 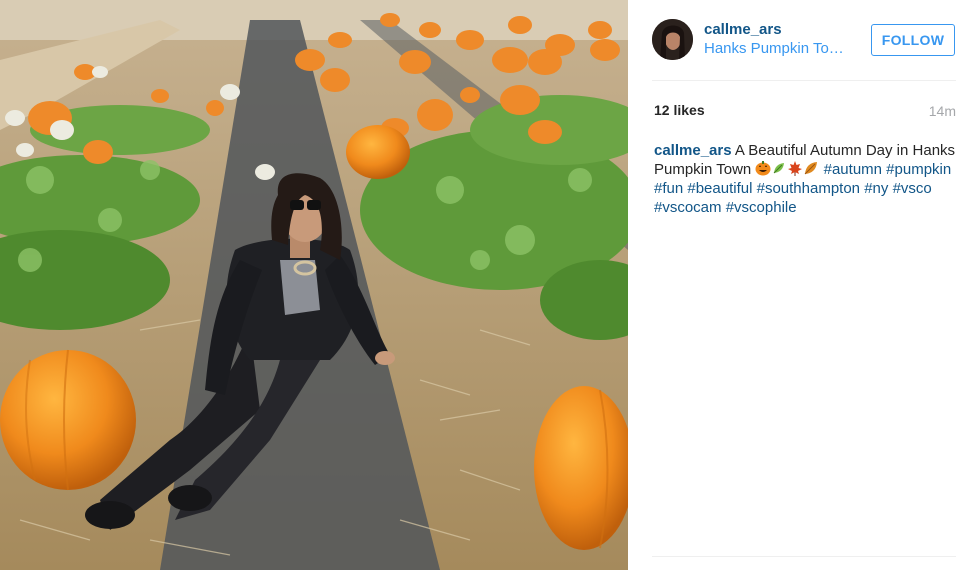 What do you see at coordinates (743, 29) in the screenshot?
I see `username-link: callme_ars` at bounding box center [743, 29].